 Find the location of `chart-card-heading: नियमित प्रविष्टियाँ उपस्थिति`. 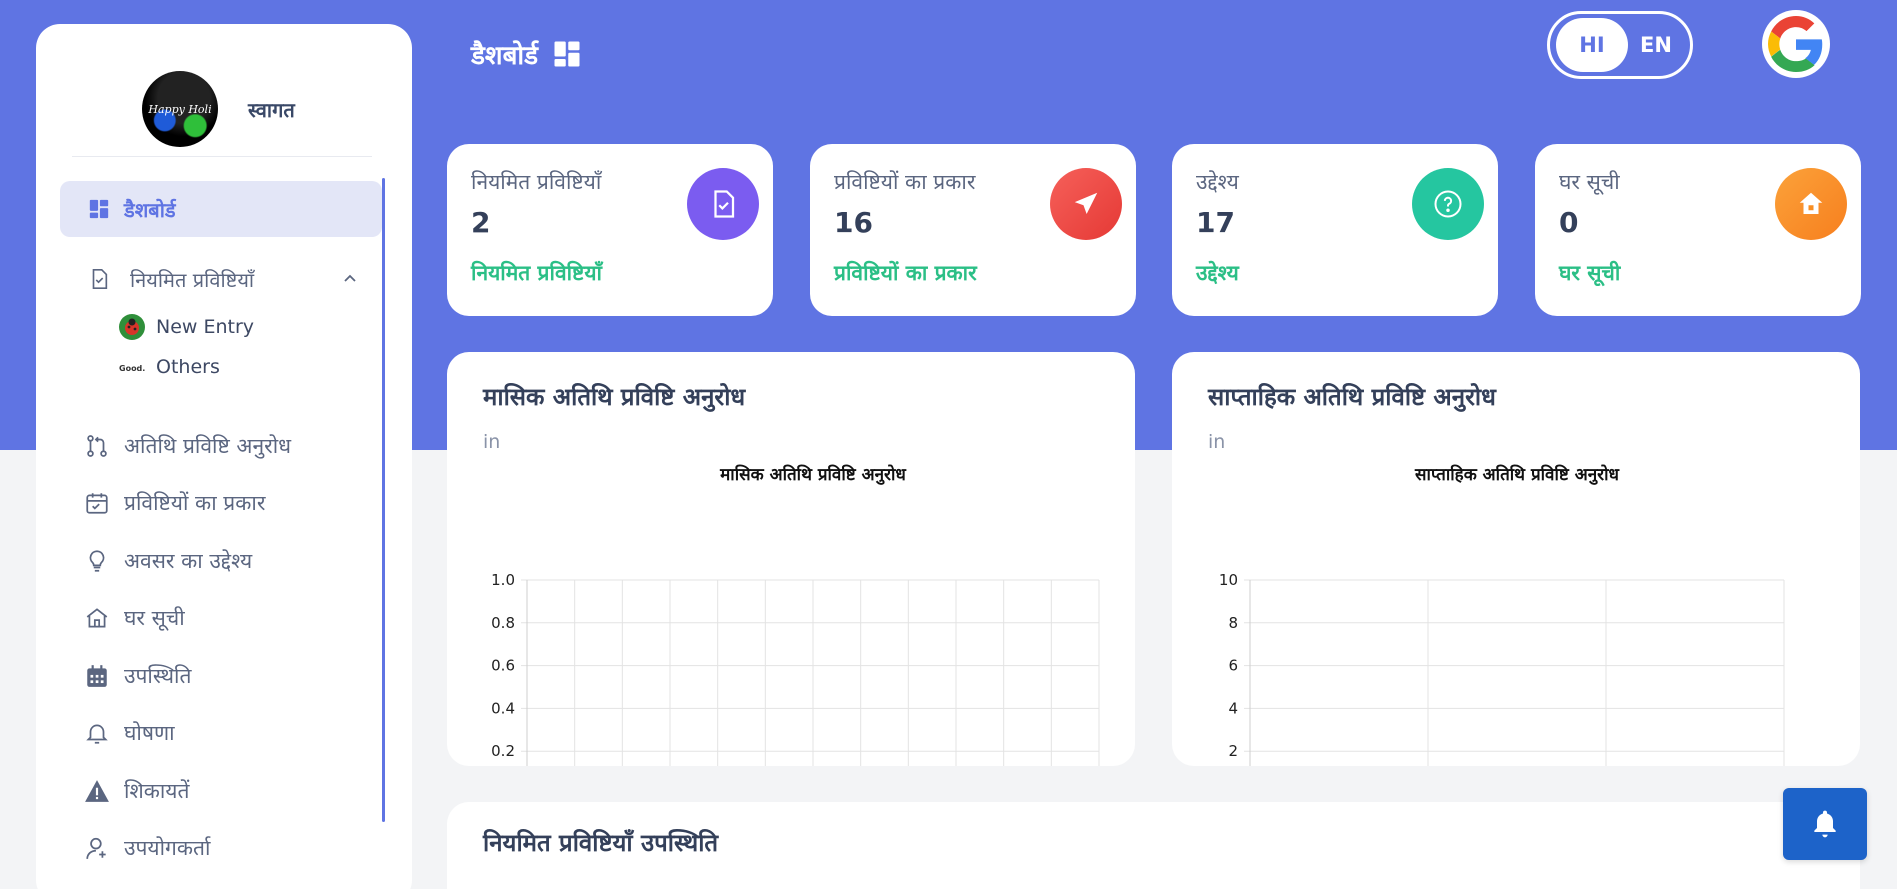

chart-card-heading: नियमित प्रविष्टियाँ उपस्थिति is located at coordinates (601, 843).